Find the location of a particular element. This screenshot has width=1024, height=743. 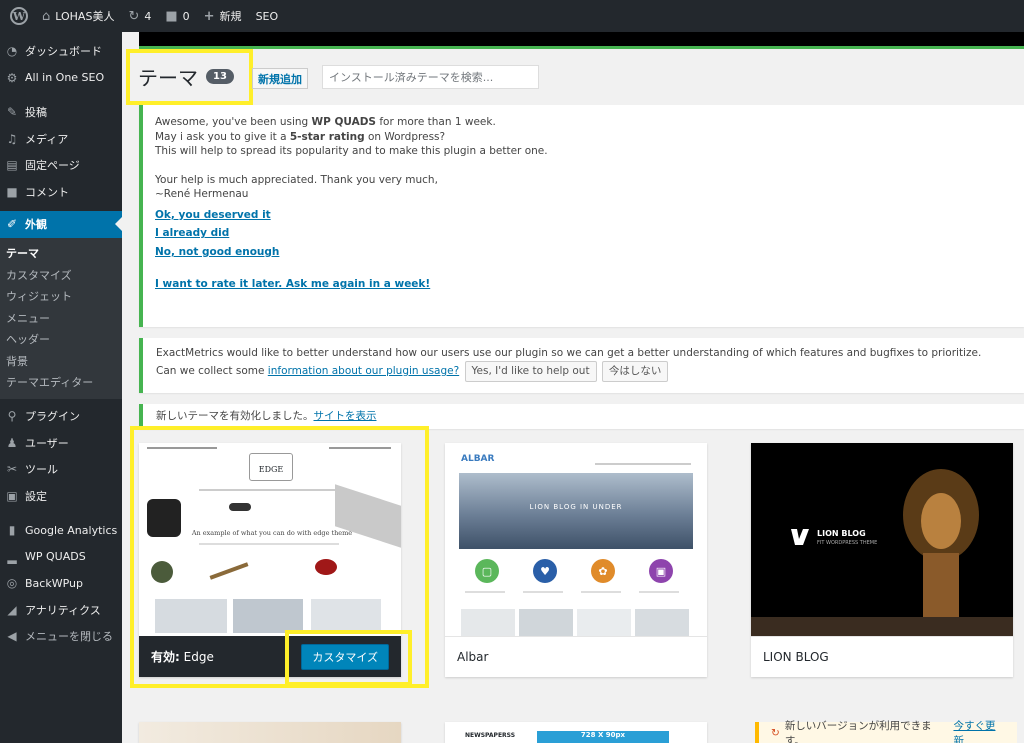

albar-logo: ALBAR is located at coordinates (478, 459).